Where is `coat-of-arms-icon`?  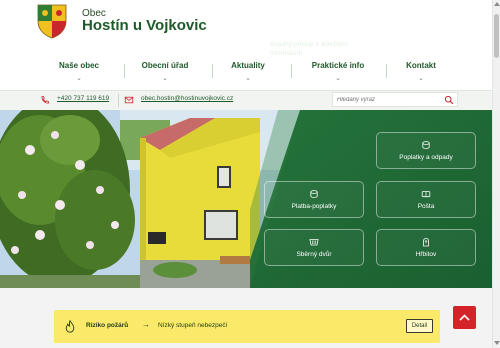 coat-of-arms-icon is located at coordinates (52, 21).